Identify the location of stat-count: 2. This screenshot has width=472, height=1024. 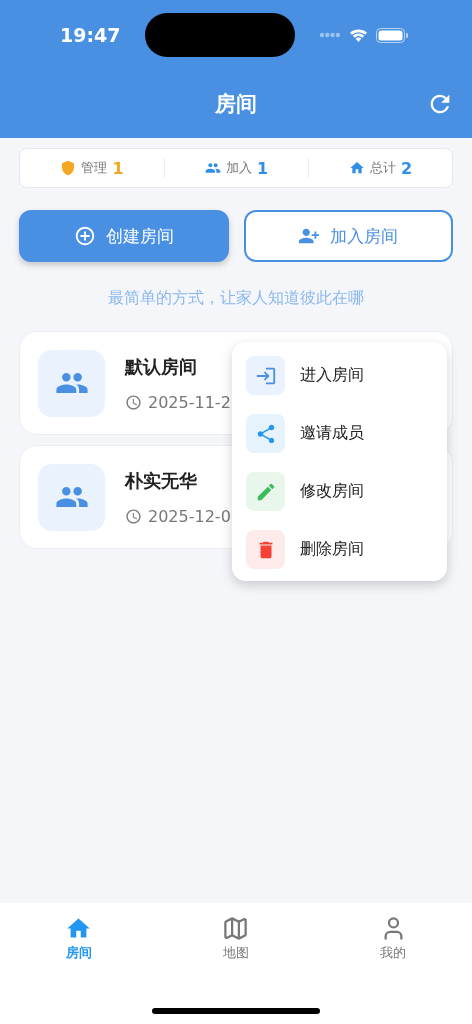
(406, 168).